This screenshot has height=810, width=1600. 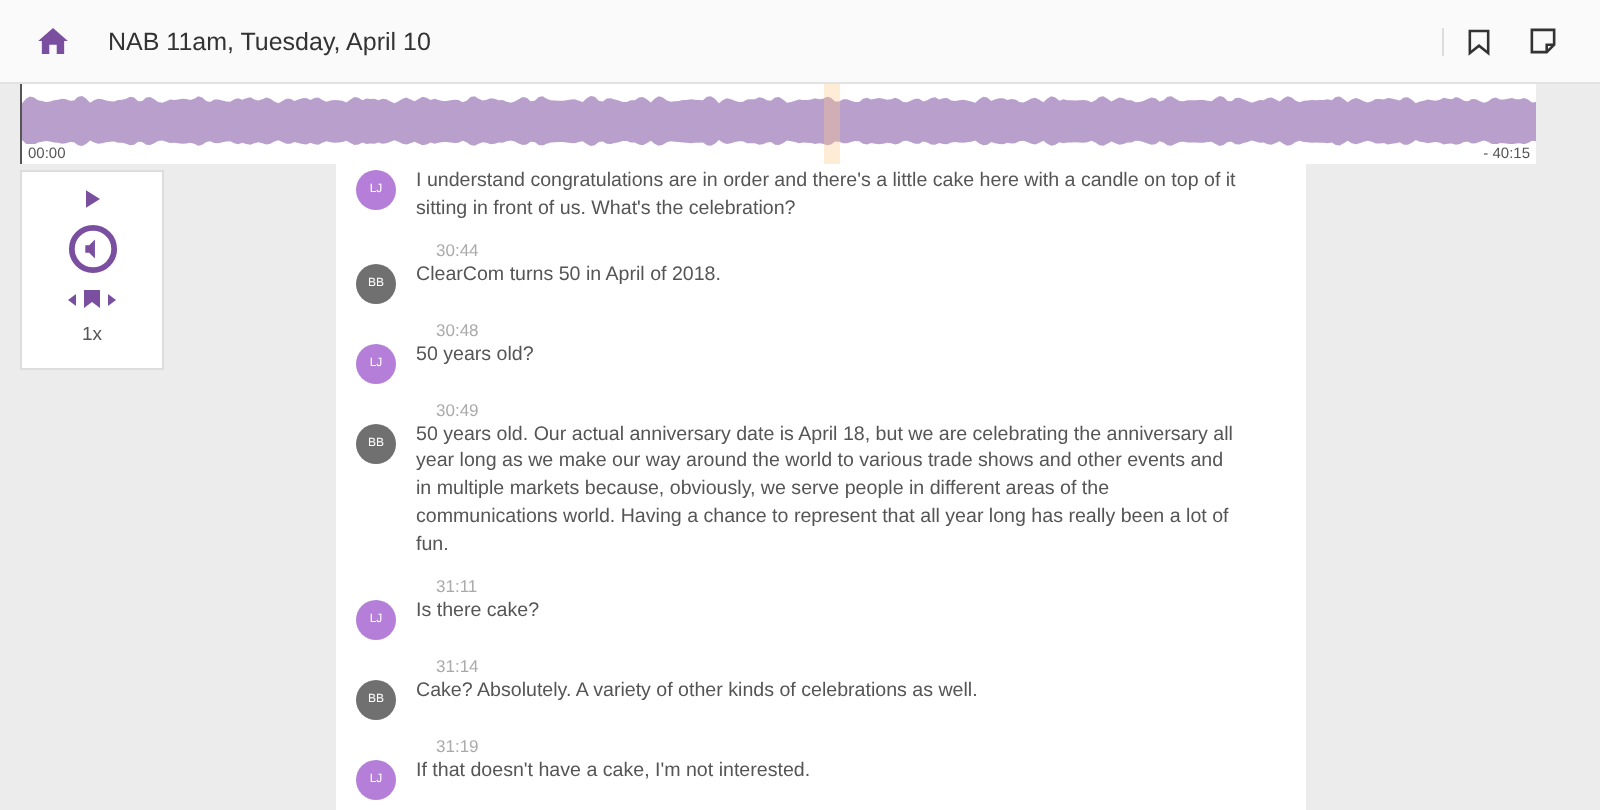 I want to click on transcript-text: If that doesn't have a cake, I'm not interested., so click(x=613, y=771).